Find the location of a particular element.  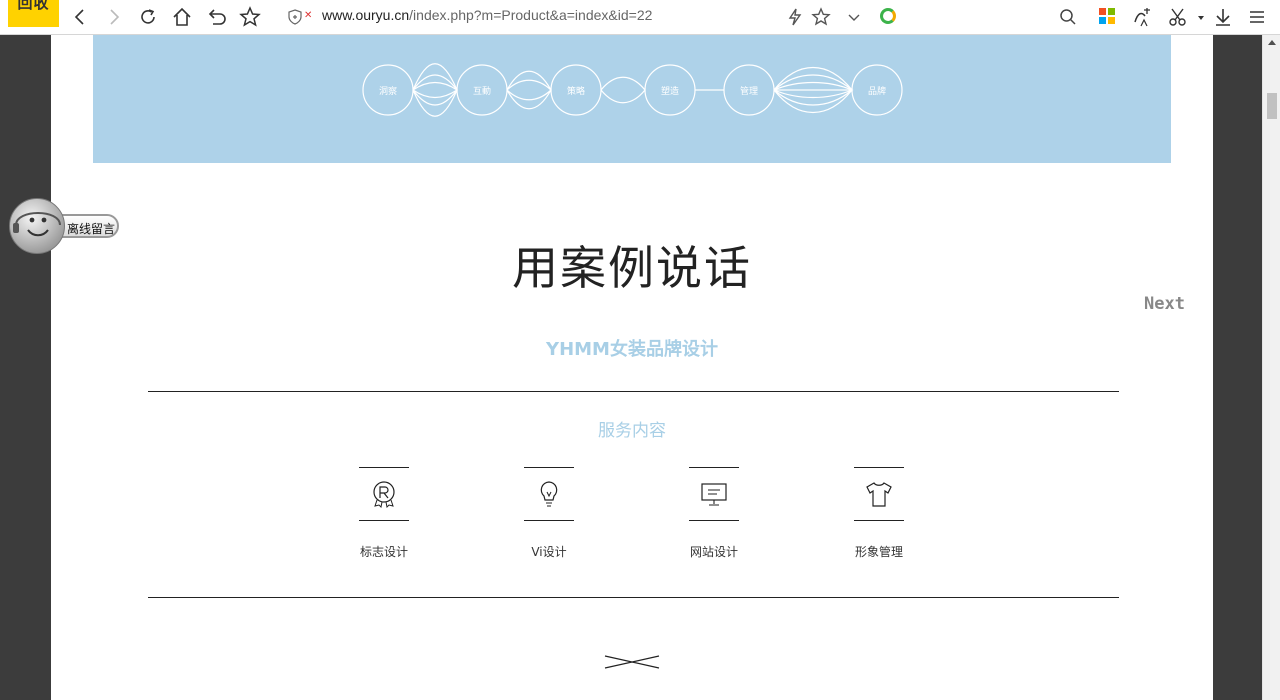

reload-icon is located at coordinates (148, 17).